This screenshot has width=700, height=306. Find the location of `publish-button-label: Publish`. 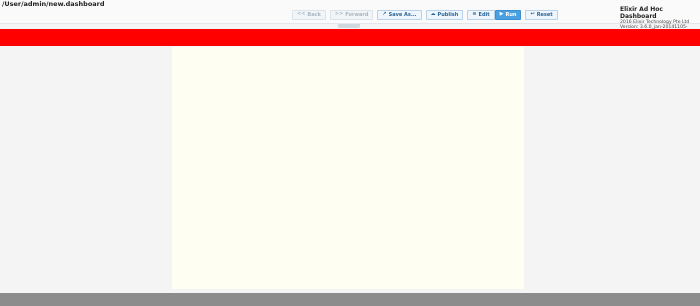

publish-button-label: Publish is located at coordinates (448, 14).